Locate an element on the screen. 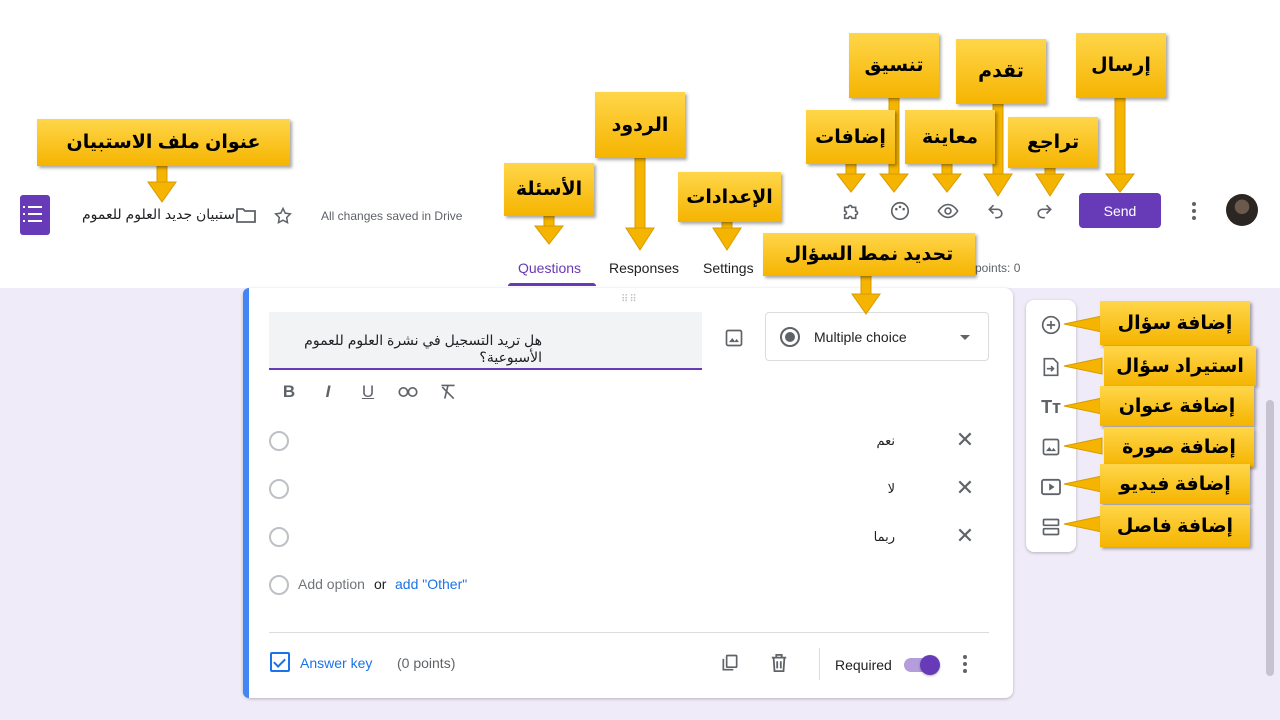 This screenshot has width=1280, height=720. callout-form-title: عنوان ملف الاستبيان is located at coordinates (163, 142).